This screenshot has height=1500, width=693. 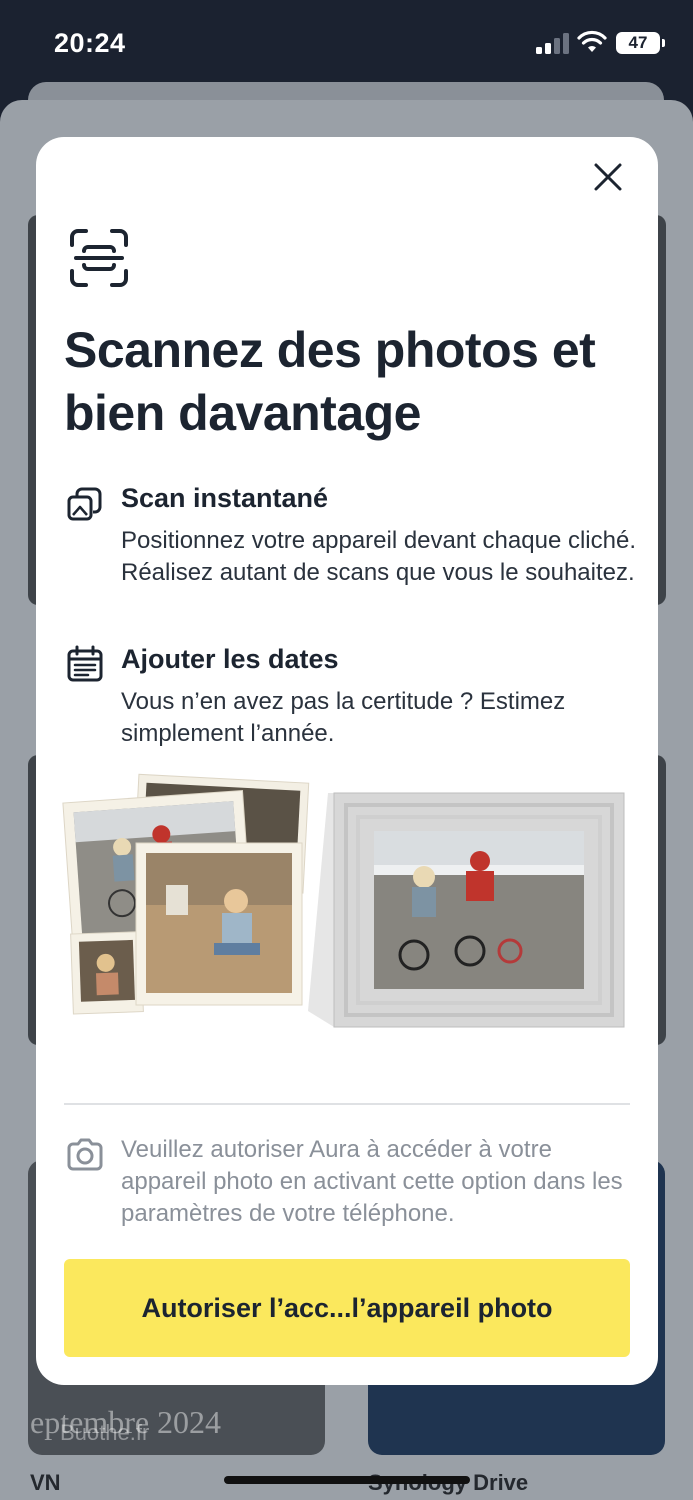 What do you see at coordinates (552, 43) in the screenshot?
I see `cellular-signal-icon` at bounding box center [552, 43].